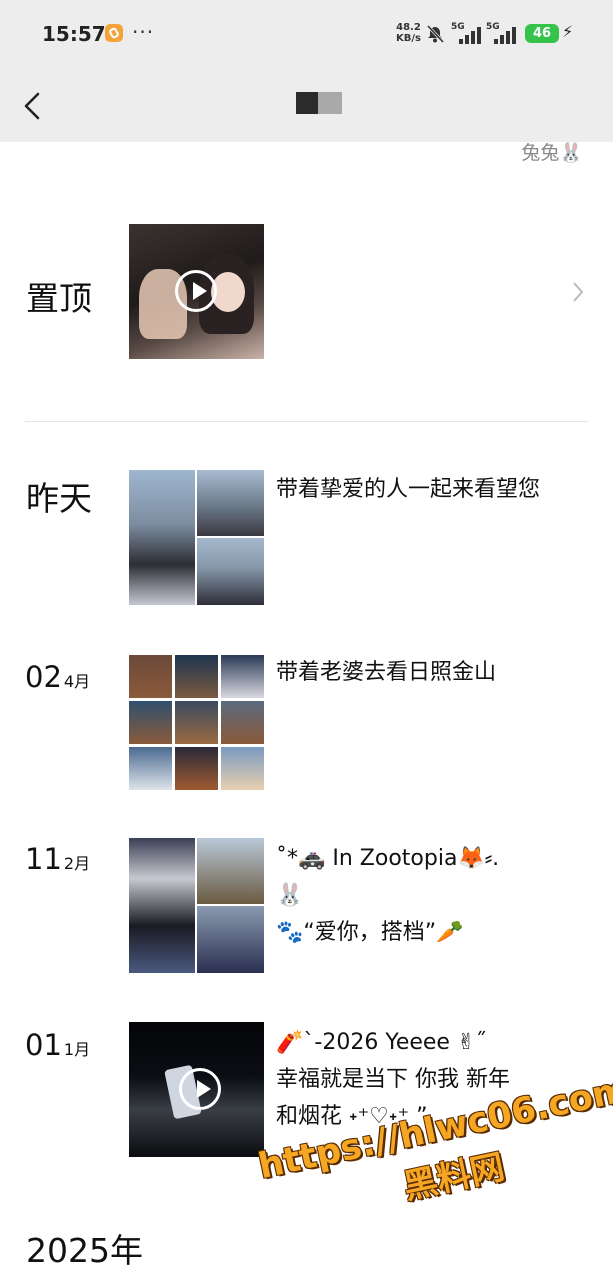 The width and height of the screenshot is (613, 1280). What do you see at coordinates (568, 31) in the screenshot?
I see `charging-icon: ⚡` at bounding box center [568, 31].